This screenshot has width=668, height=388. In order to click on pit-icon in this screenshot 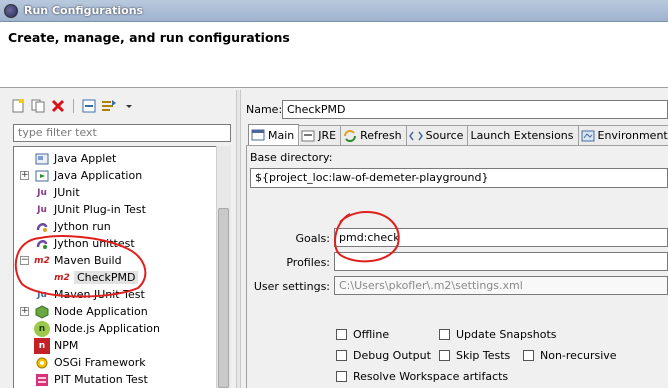, I will do `click(42, 380)`.